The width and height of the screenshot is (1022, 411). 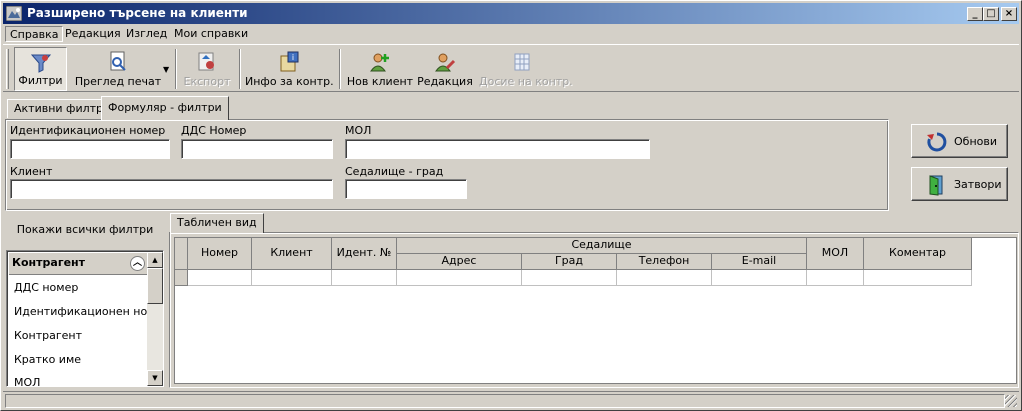 I want to click on col-ident: Идент. №, so click(x=364, y=254).